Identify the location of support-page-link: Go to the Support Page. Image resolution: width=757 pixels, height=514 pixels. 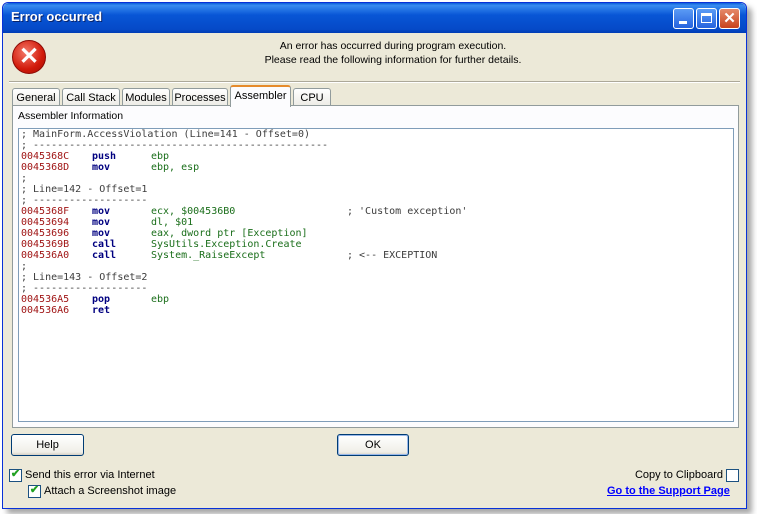
(668, 491).